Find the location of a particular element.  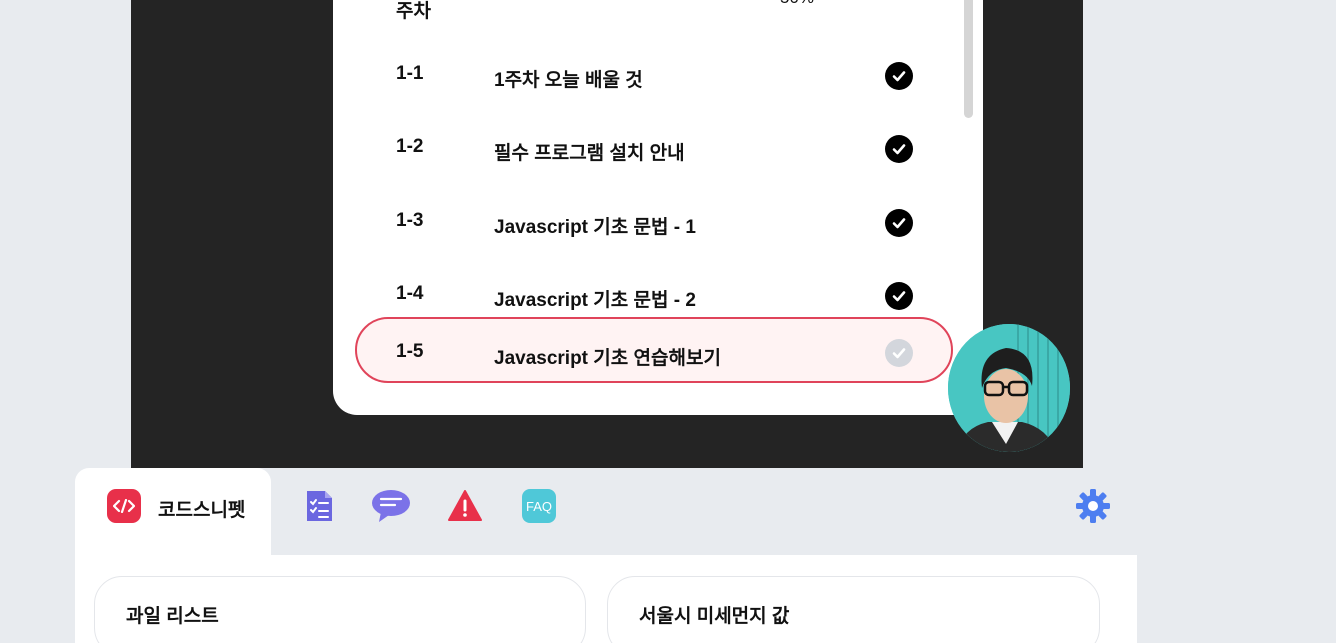

snippet-toolbar: 코드스니펫 FAQ is located at coordinates (606, 511).